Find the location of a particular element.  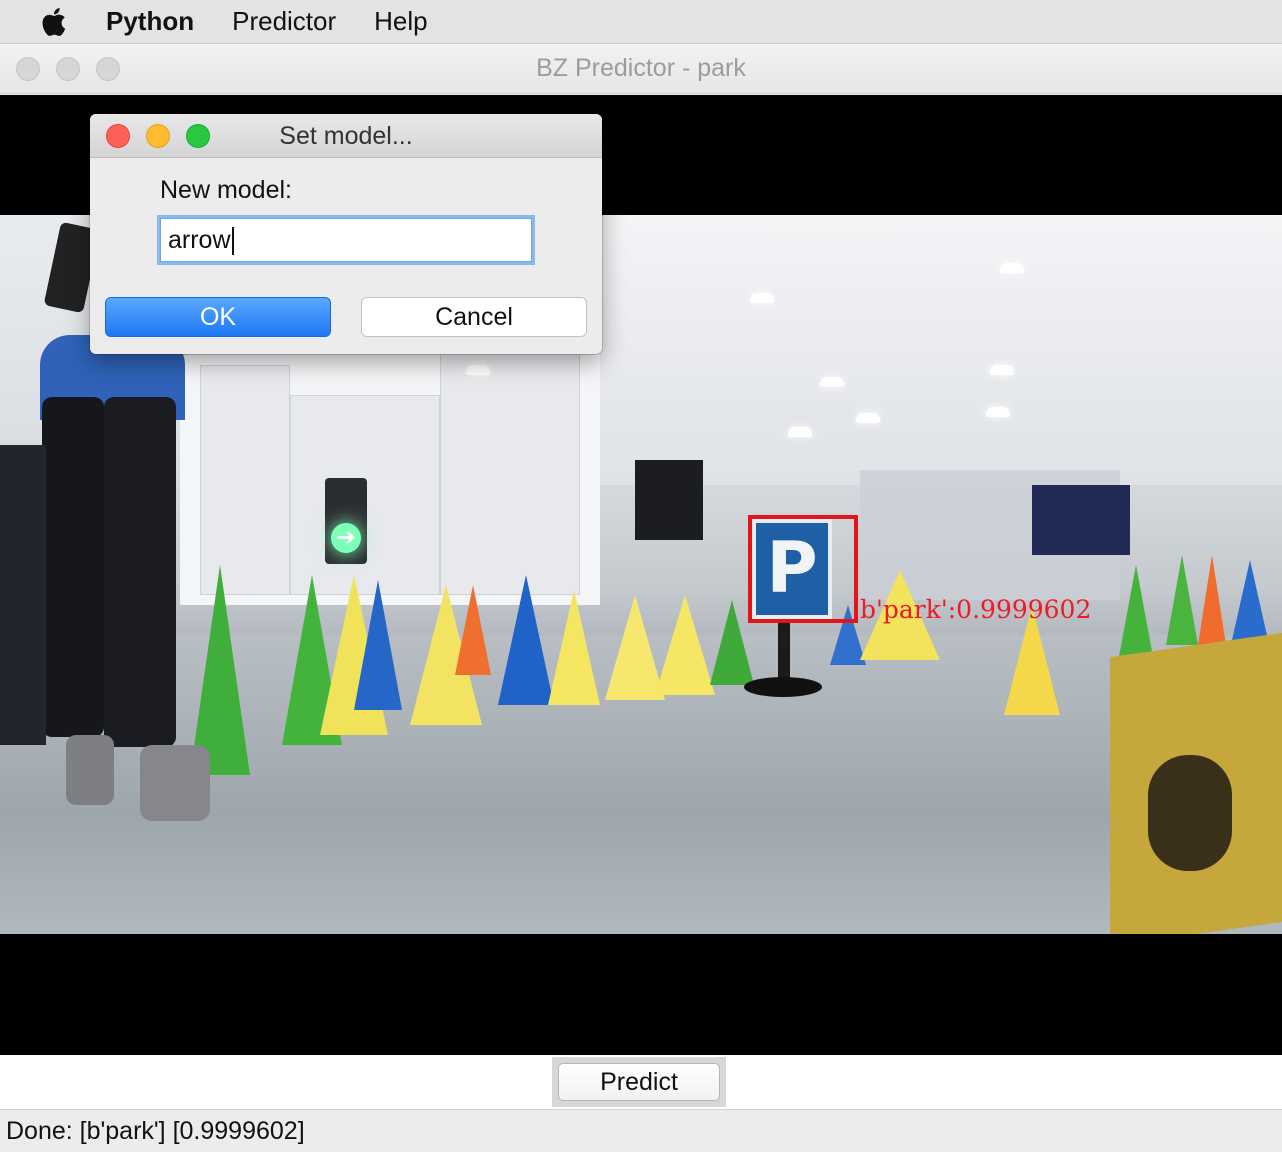

detection-box is located at coordinates (803, 569).